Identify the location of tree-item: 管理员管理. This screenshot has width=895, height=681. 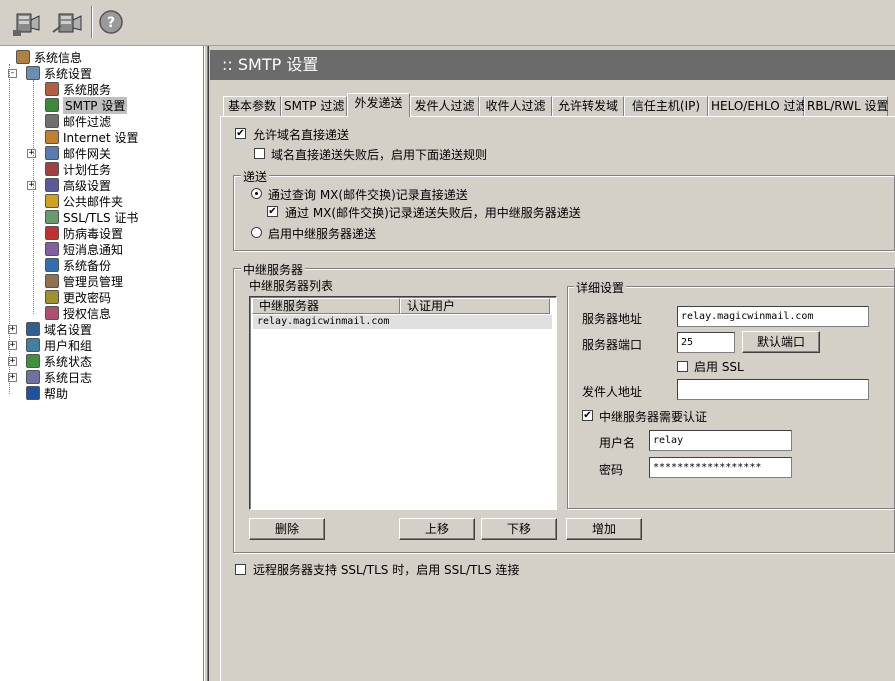
(84, 281).